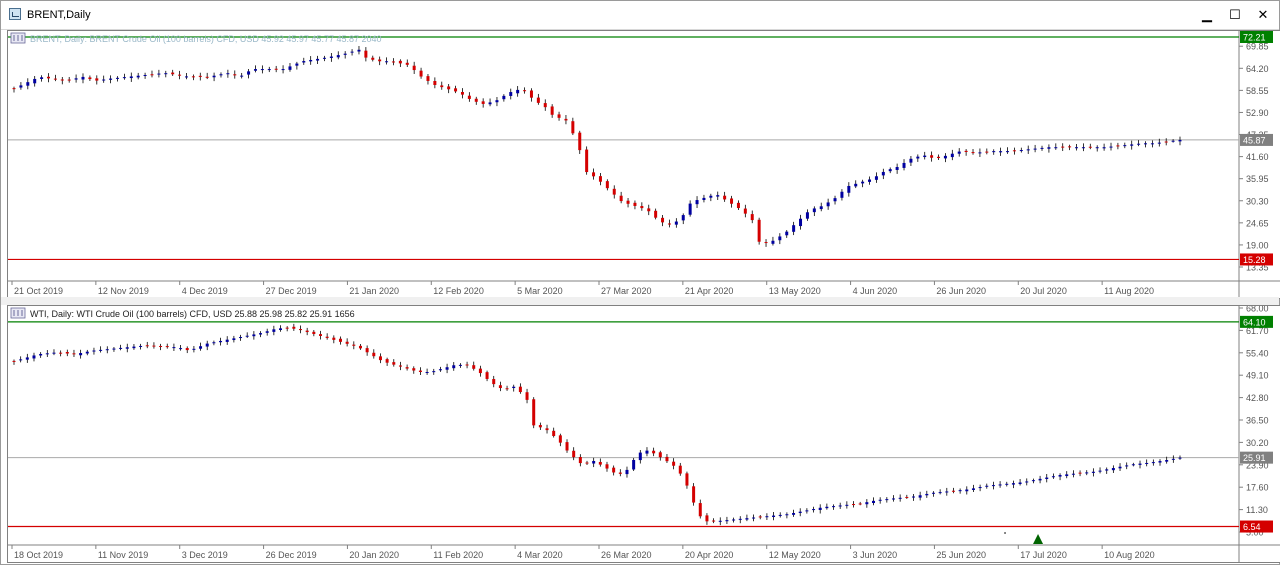 This screenshot has height=565, width=1280. Describe the element at coordinates (1257, 510) in the screenshot. I see `y-tick-label: 11.30` at that location.